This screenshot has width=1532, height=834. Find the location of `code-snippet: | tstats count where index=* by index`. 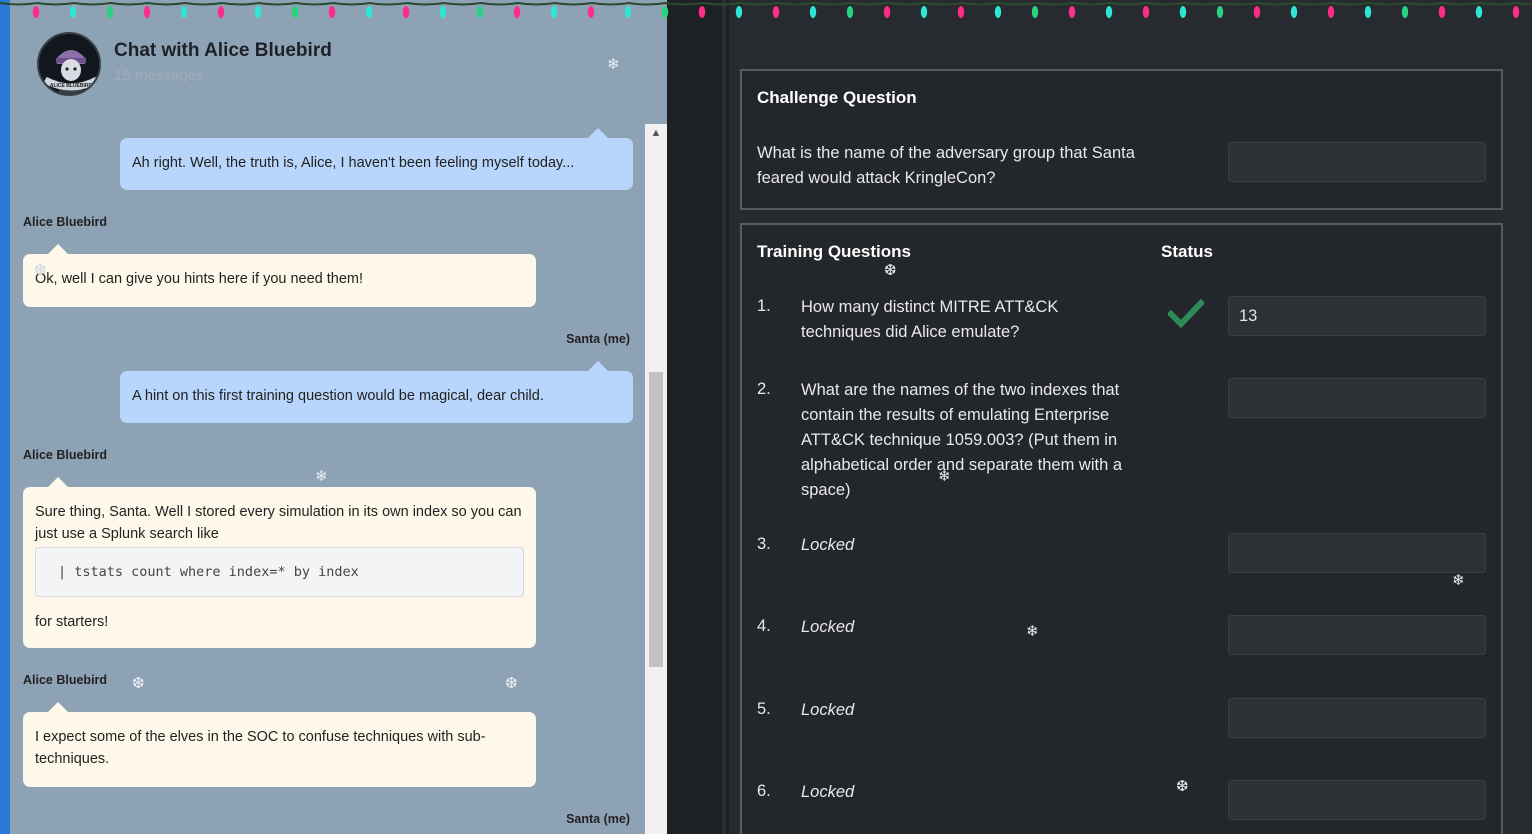

code-snippet: | tstats count where index=* by index is located at coordinates (279, 572).